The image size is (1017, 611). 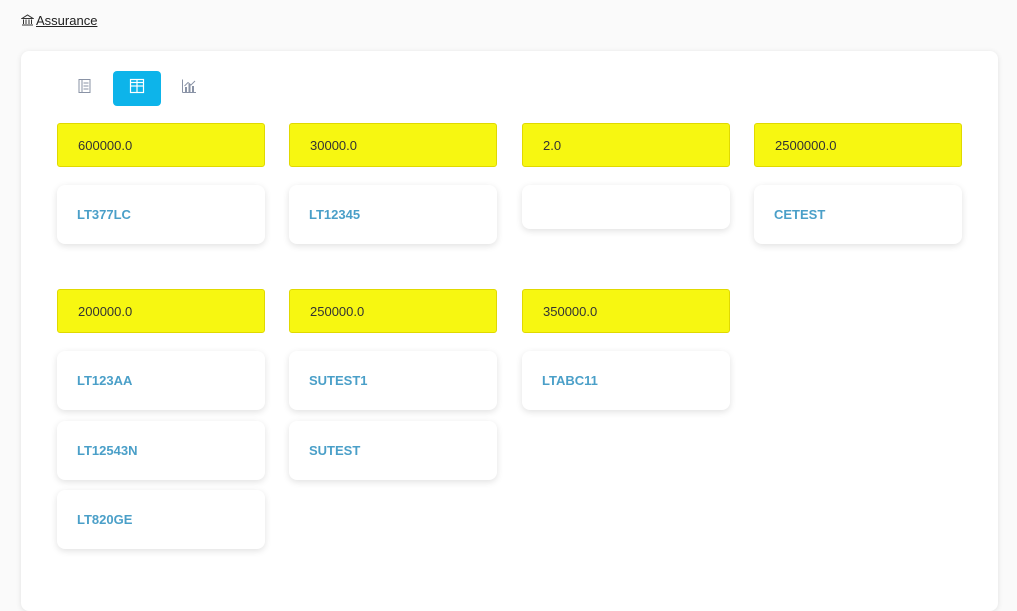 I want to click on chart-view-icon, so click(x=189, y=88).